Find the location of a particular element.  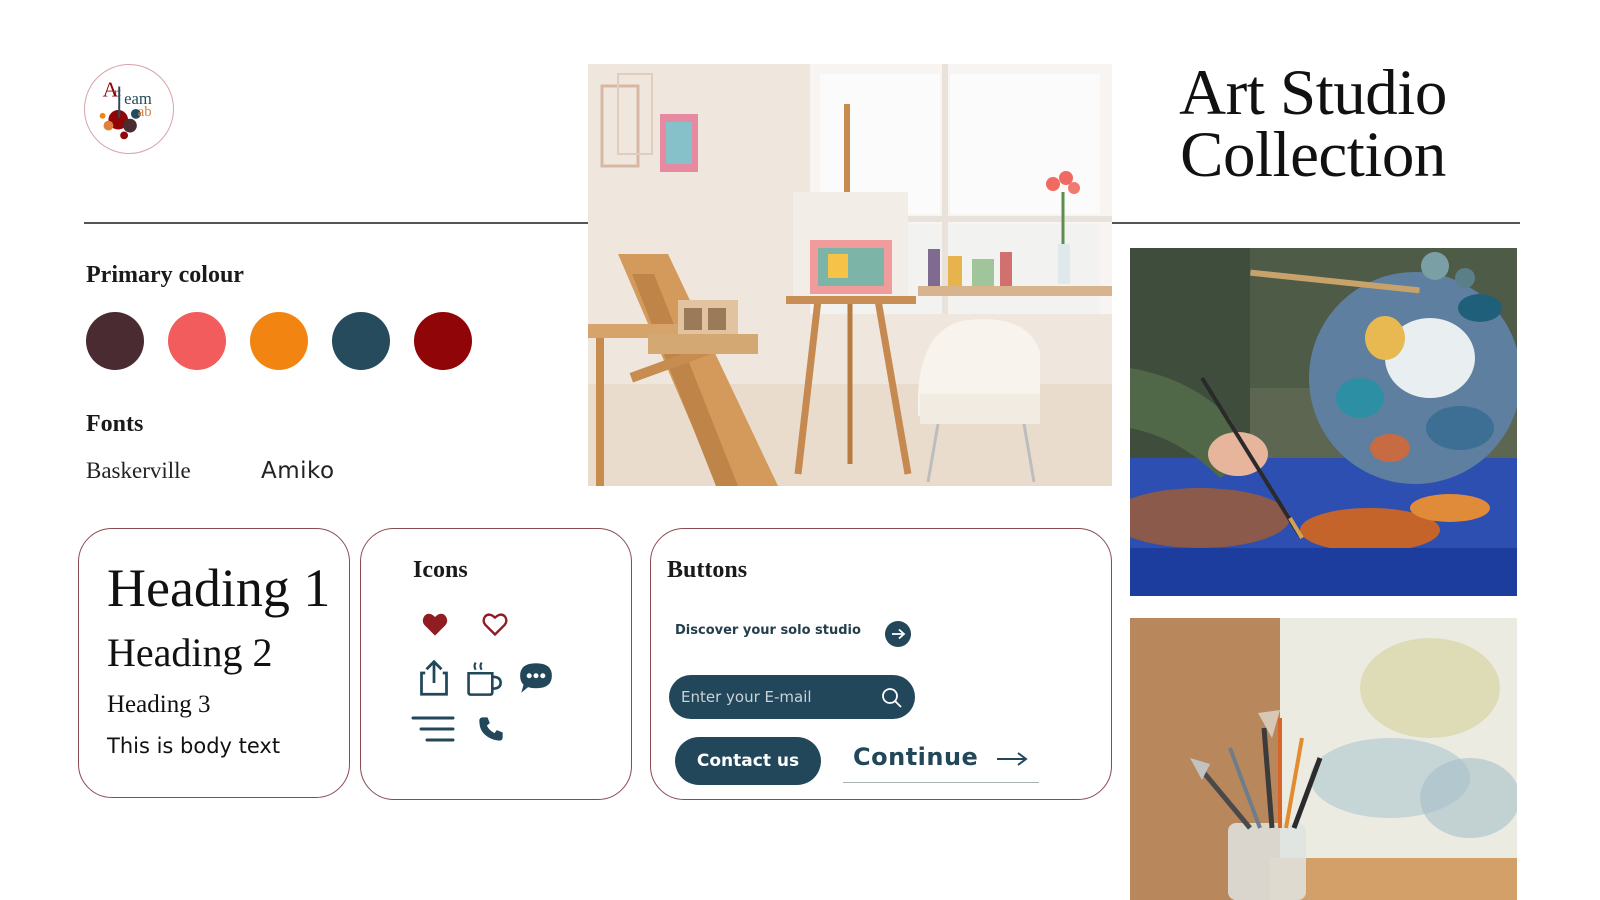

heading-3-sample: Heading 3 is located at coordinates (159, 704).